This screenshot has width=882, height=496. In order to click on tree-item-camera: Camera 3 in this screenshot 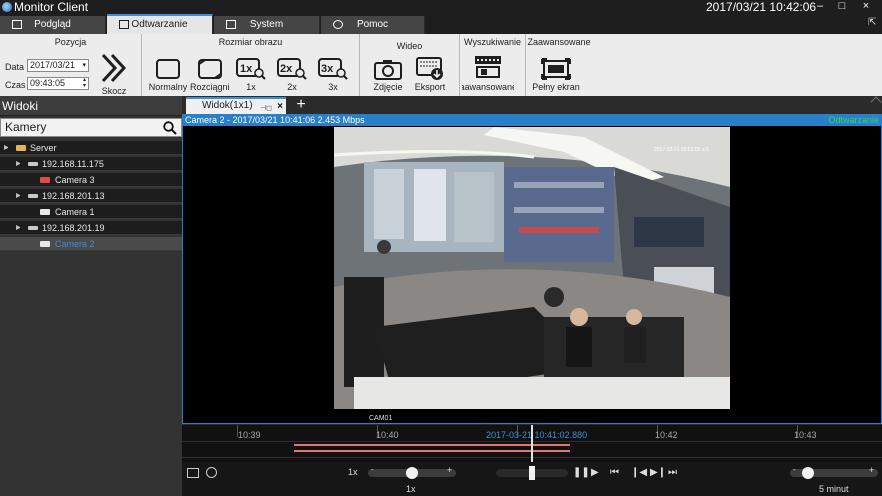, I will do `click(91, 180)`.